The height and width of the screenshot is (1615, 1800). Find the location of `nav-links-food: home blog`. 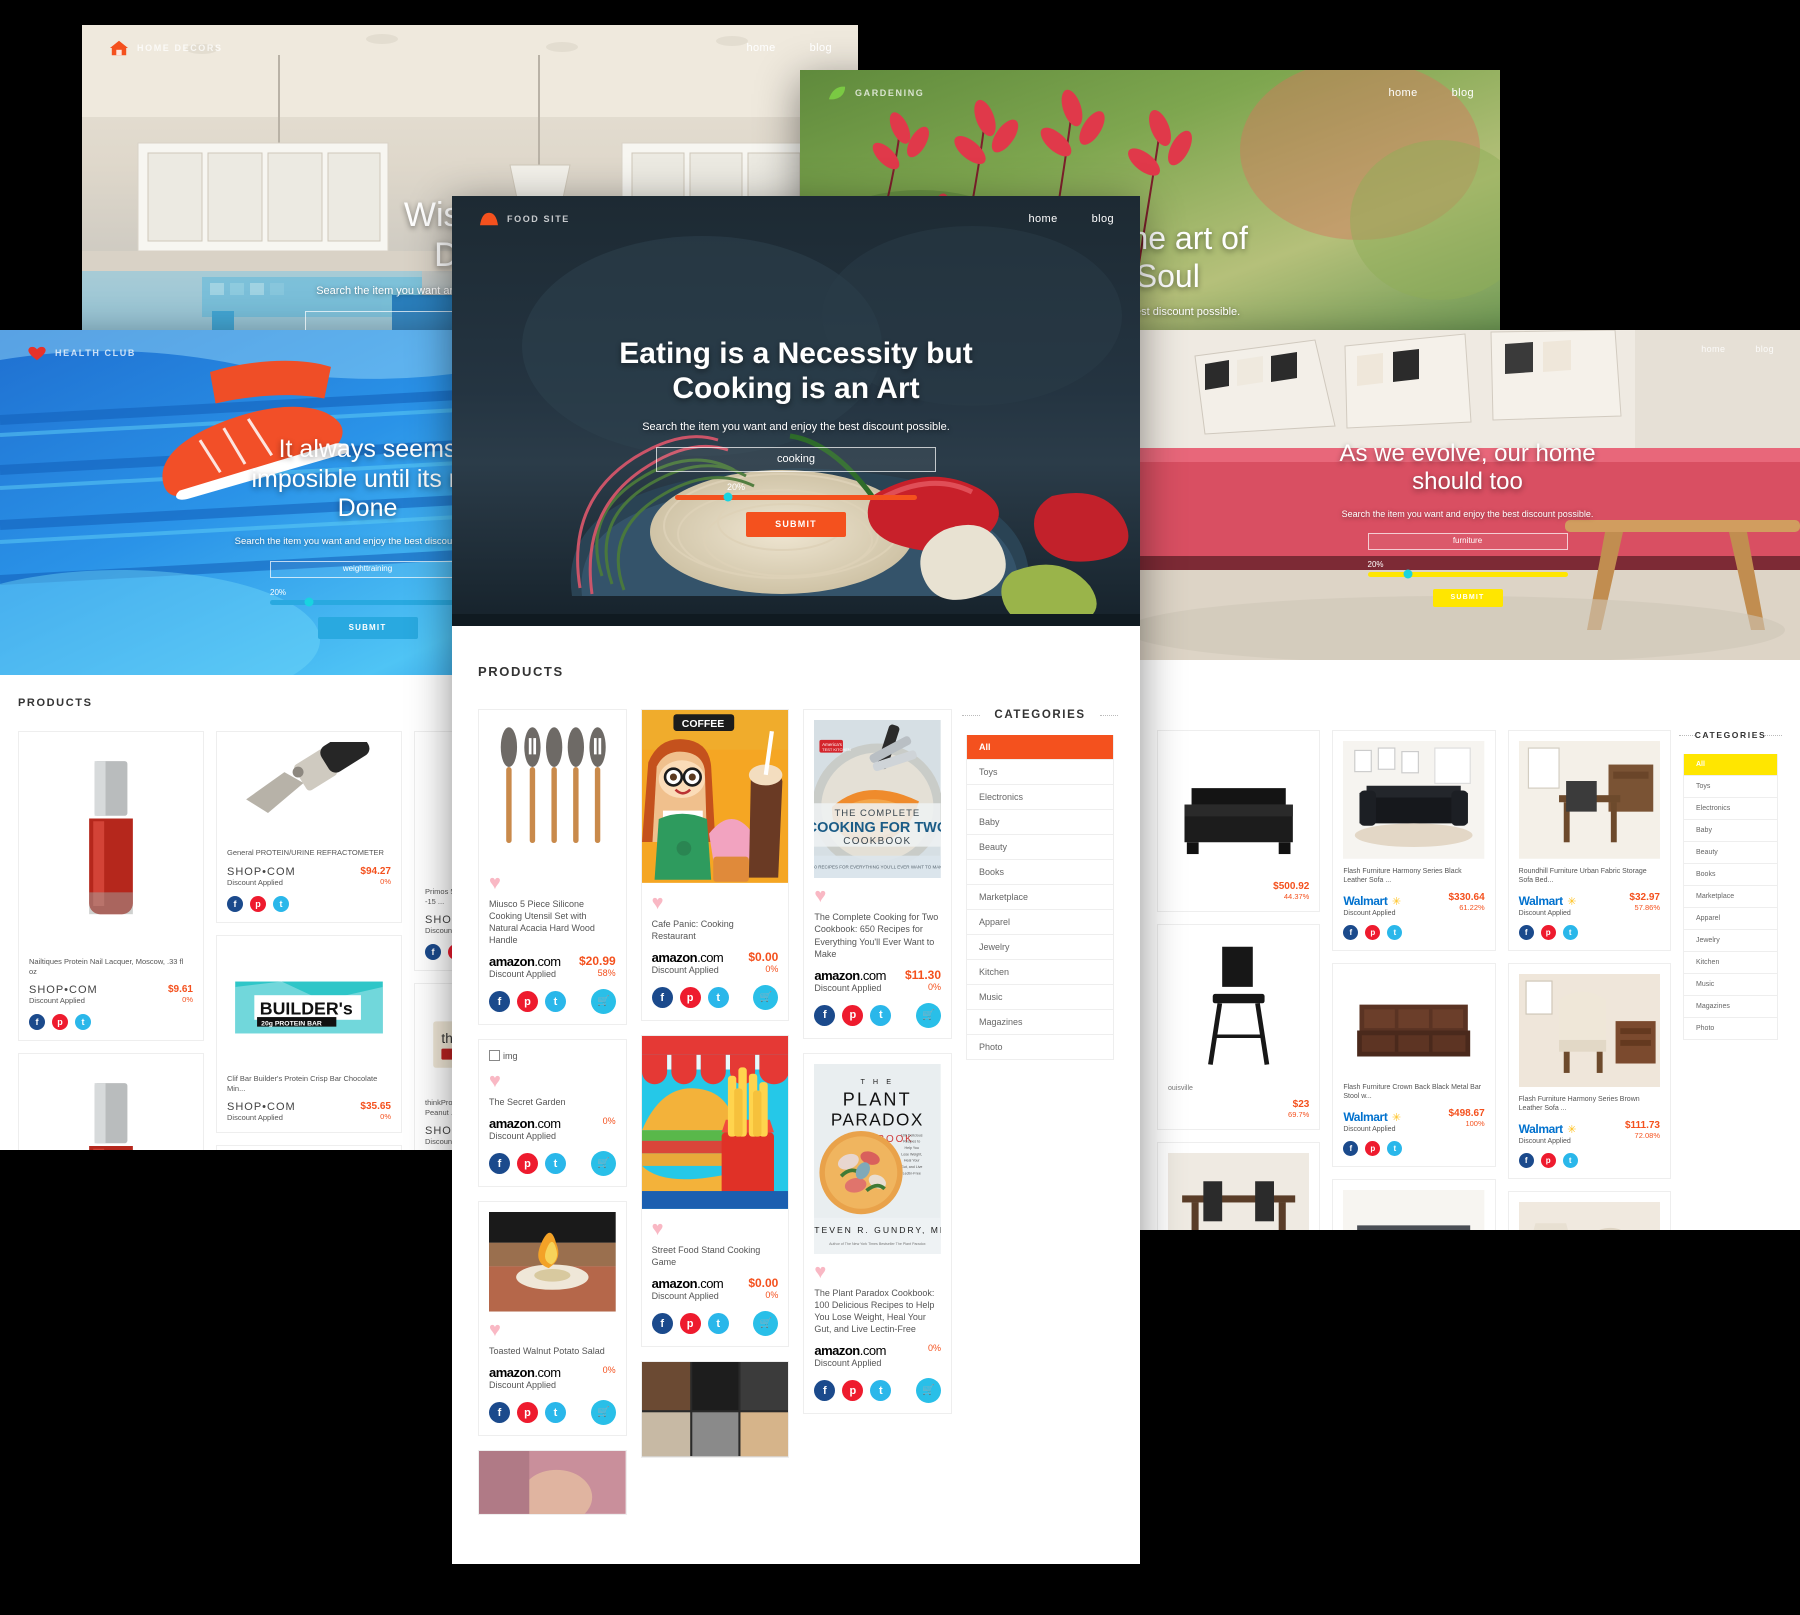

nav-links-food: home blog is located at coordinates (1071, 219).